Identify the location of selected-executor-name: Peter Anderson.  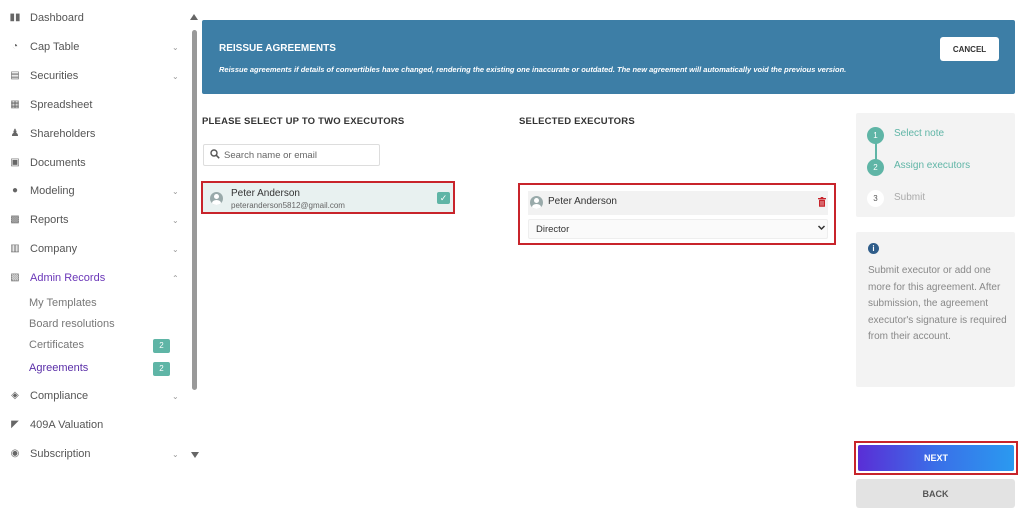
(582, 201).